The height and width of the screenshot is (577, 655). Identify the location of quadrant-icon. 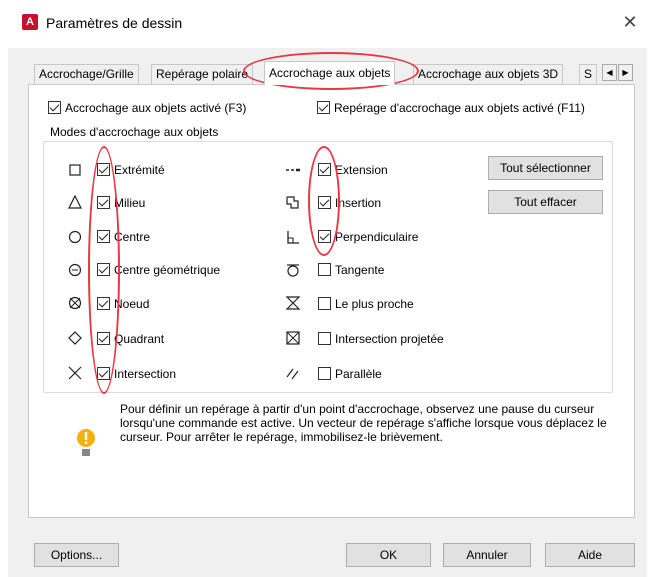
(75, 338).